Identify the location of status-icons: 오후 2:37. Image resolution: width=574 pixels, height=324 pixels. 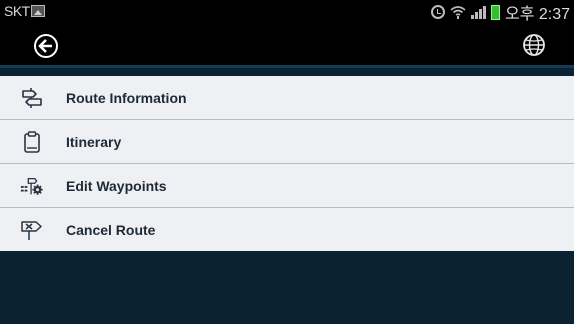
(500, 12).